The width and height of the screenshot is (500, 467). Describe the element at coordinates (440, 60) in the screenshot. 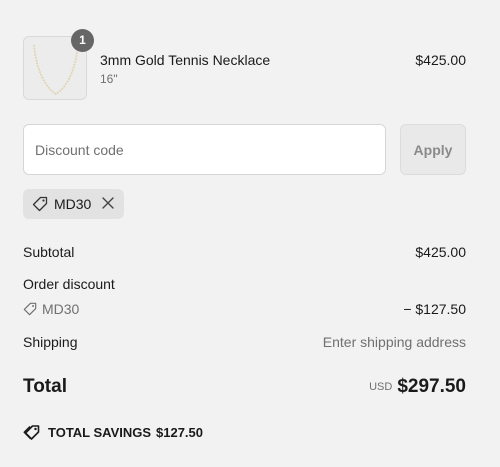

I see `product-price: $425.00` at that location.